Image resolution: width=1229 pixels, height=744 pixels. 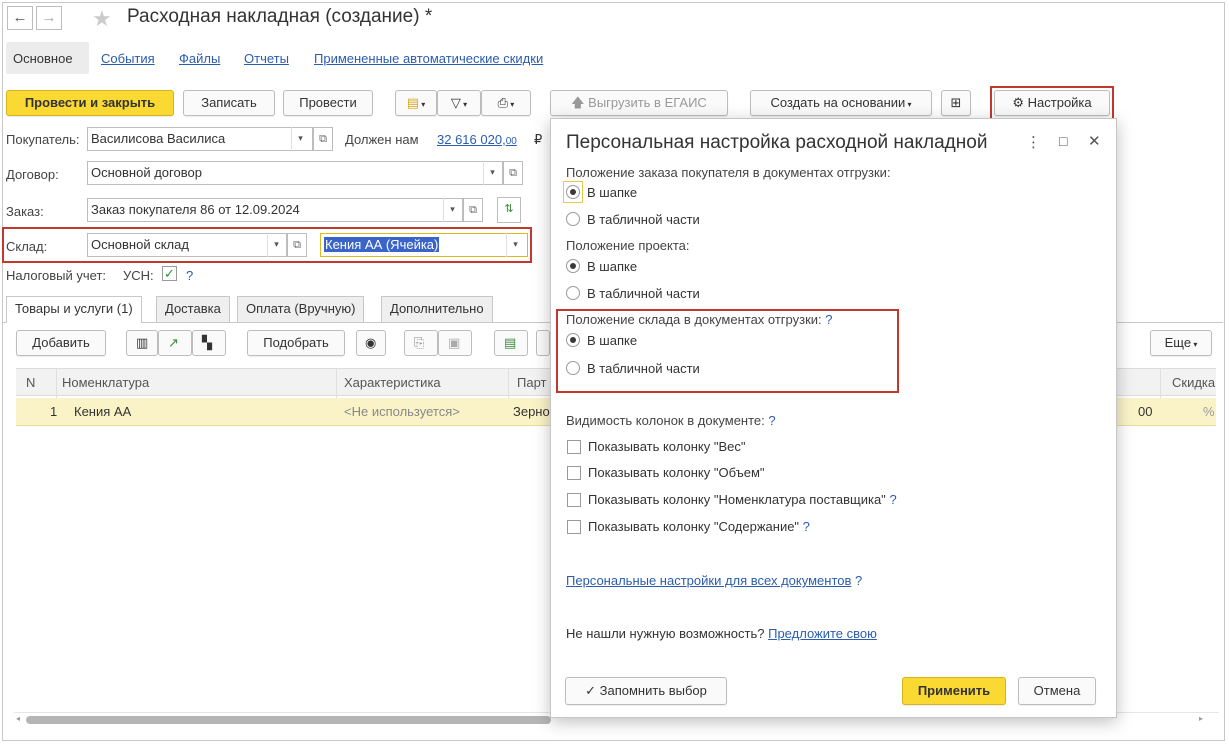 I want to click on forward-button: →, so click(x=49, y=18).